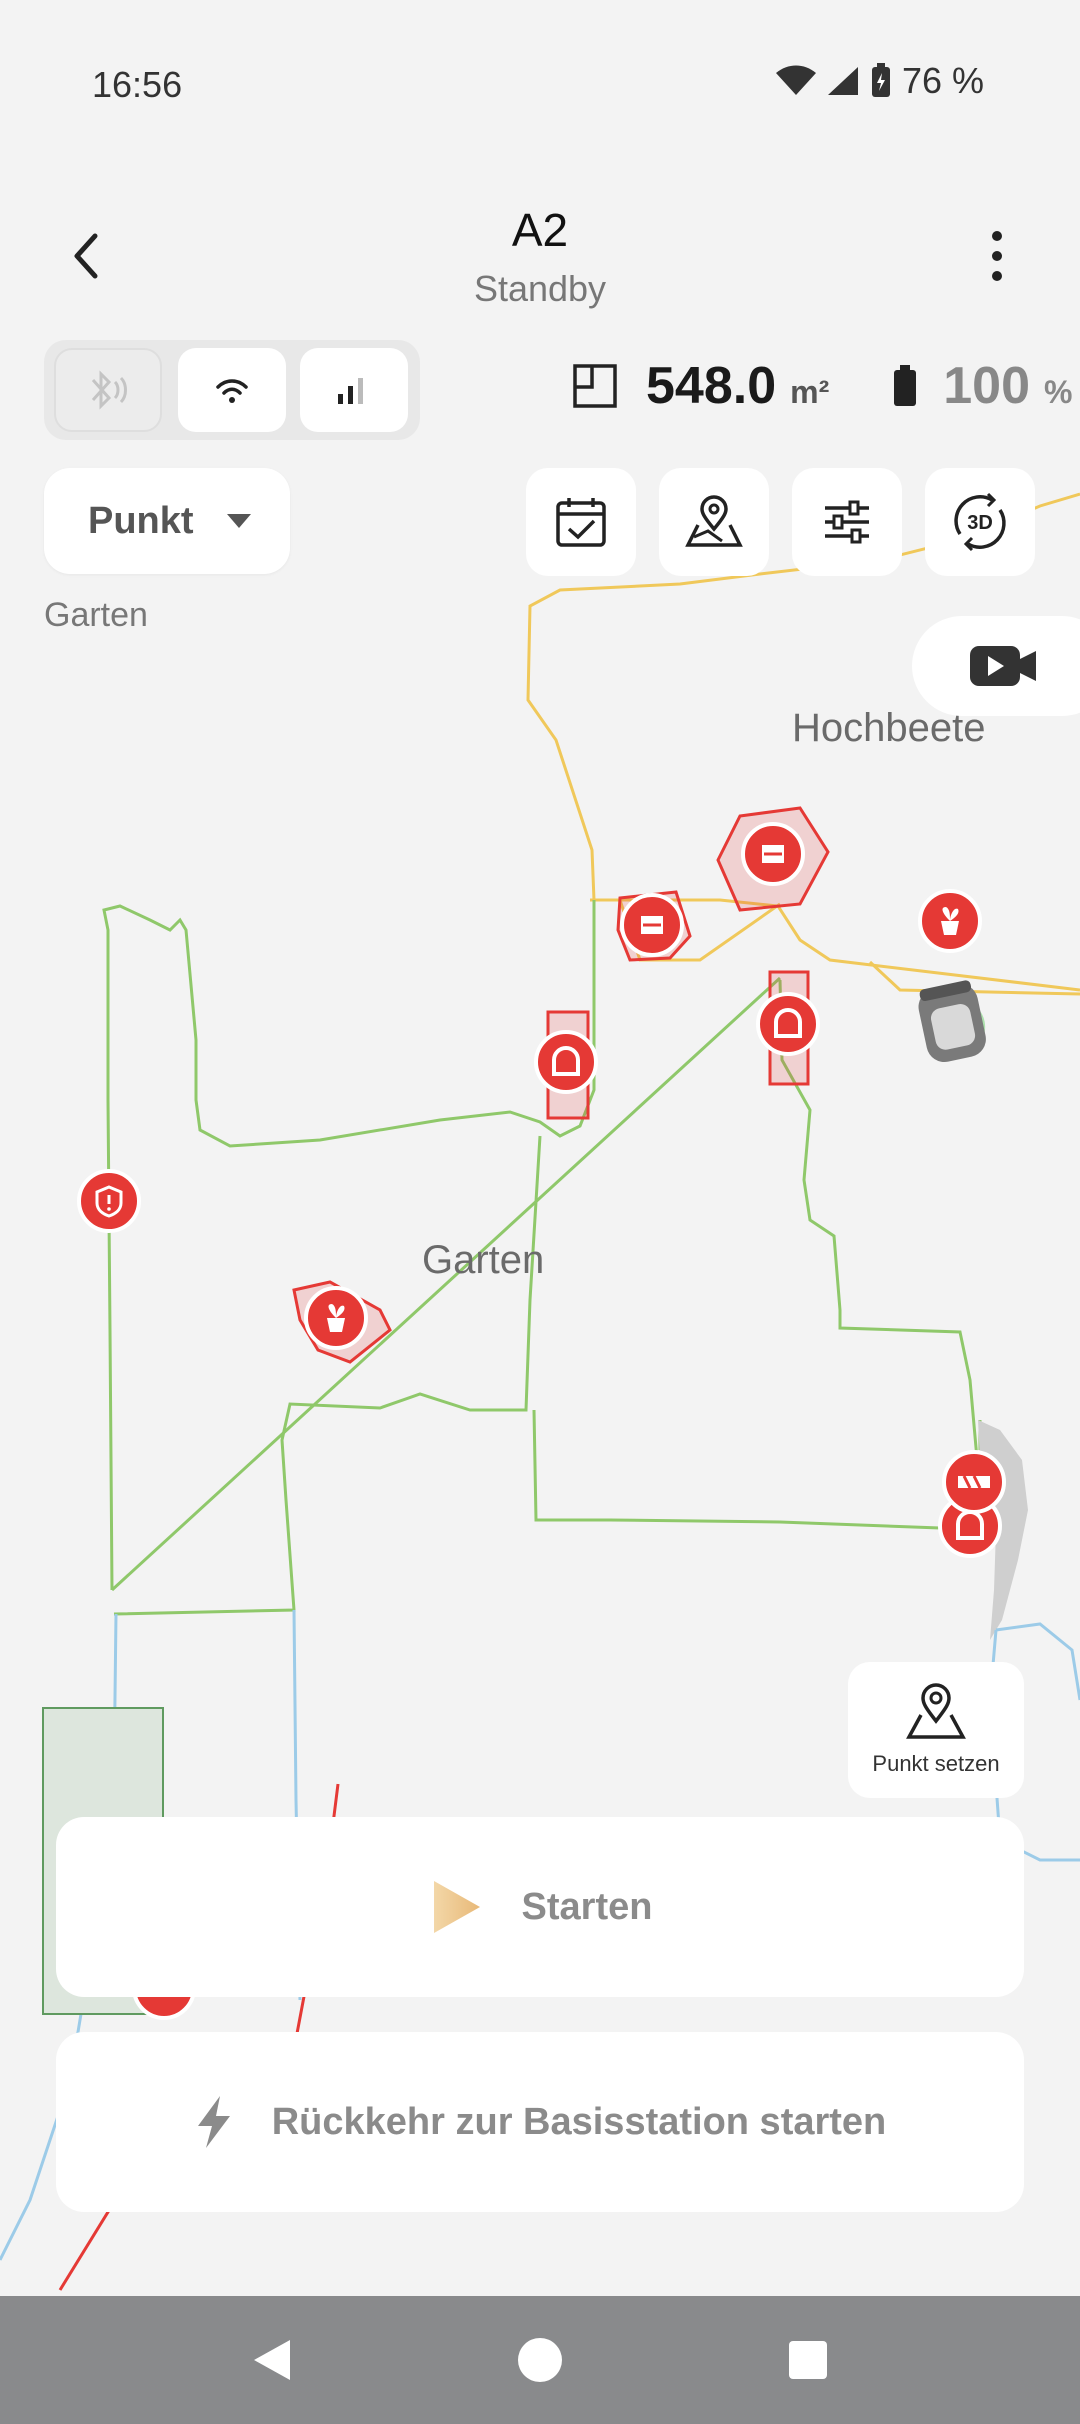 The width and height of the screenshot is (1080, 2424). I want to click on set-point-label: Punkt setzen, so click(936, 1763).